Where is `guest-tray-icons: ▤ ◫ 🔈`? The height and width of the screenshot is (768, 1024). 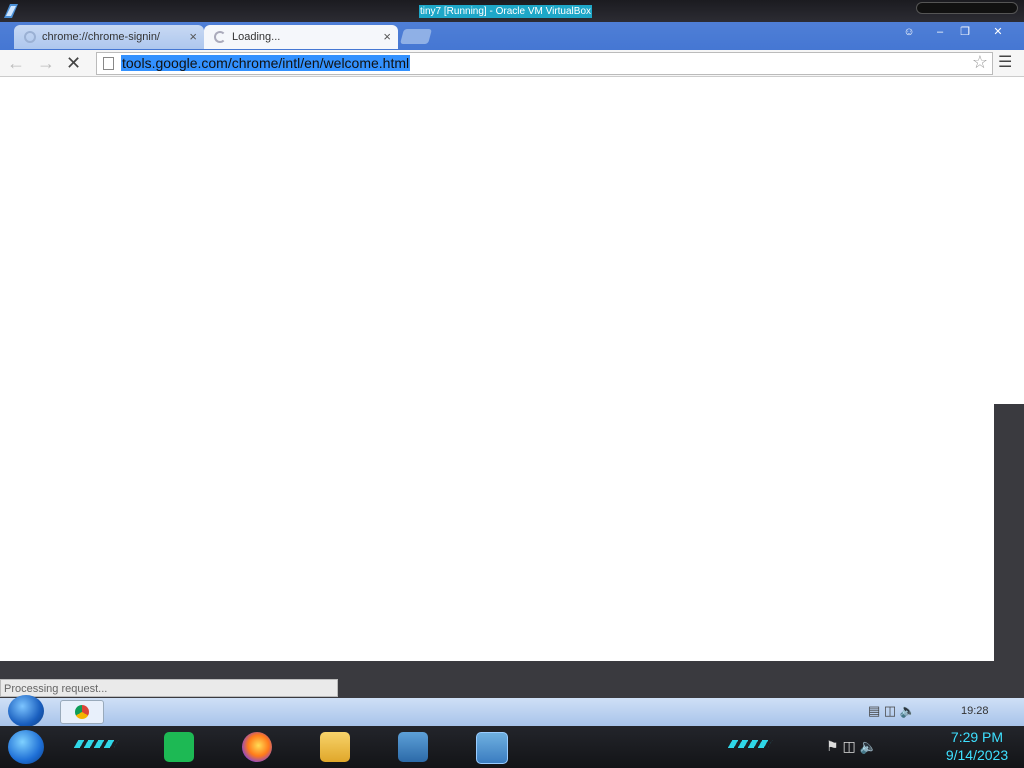 guest-tray-icons: ▤ ◫ 🔈 is located at coordinates (892, 711).